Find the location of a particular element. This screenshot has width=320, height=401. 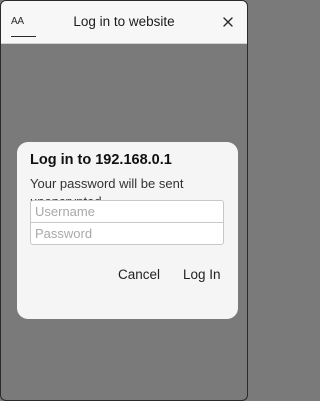

text-size-button: AA is located at coordinates (23, 22).